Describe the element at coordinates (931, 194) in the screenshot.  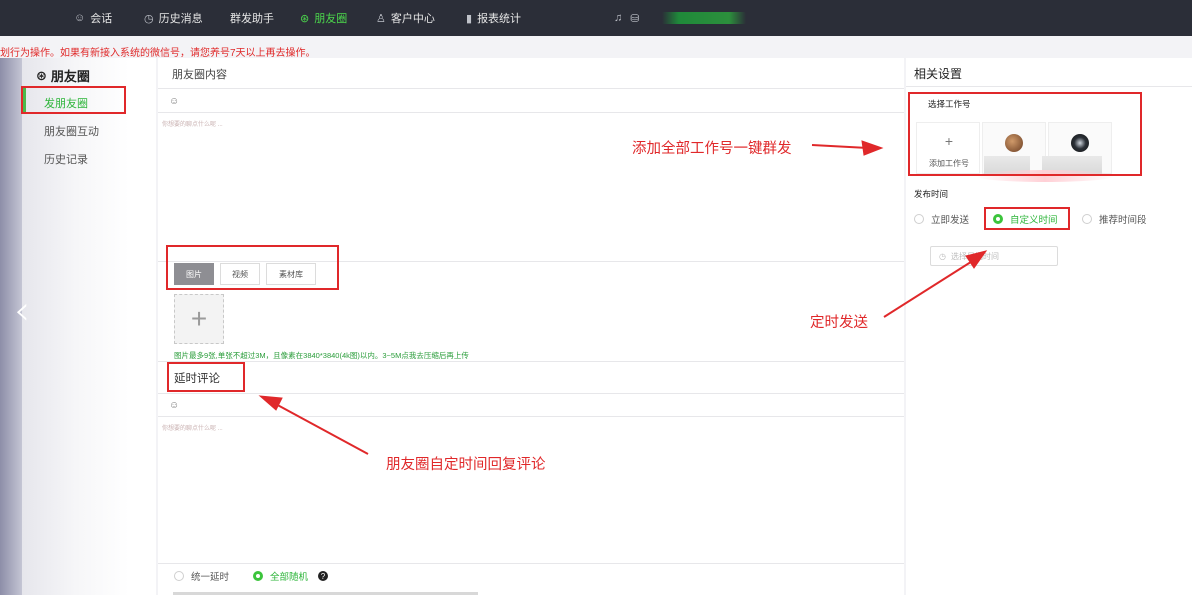
I see `publish-time-label: 发布时间` at that location.